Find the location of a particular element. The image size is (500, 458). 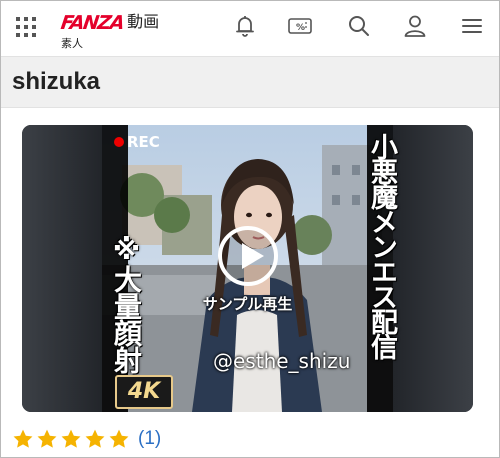

rec-indicator: REC is located at coordinates (137, 142).